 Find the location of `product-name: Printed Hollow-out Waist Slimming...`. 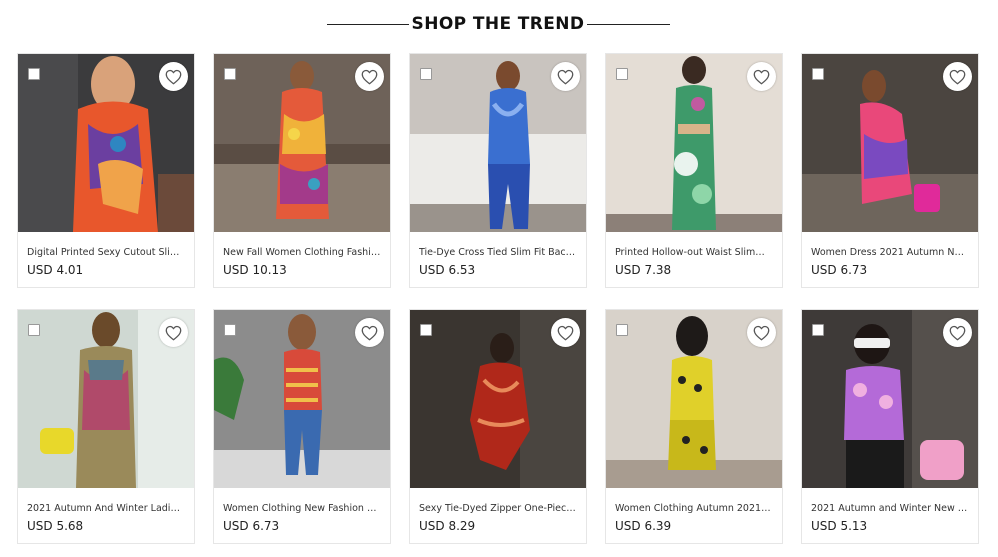

product-name: Printed Hollow-out Waist Slimming... is located at coordinates (694, 252).